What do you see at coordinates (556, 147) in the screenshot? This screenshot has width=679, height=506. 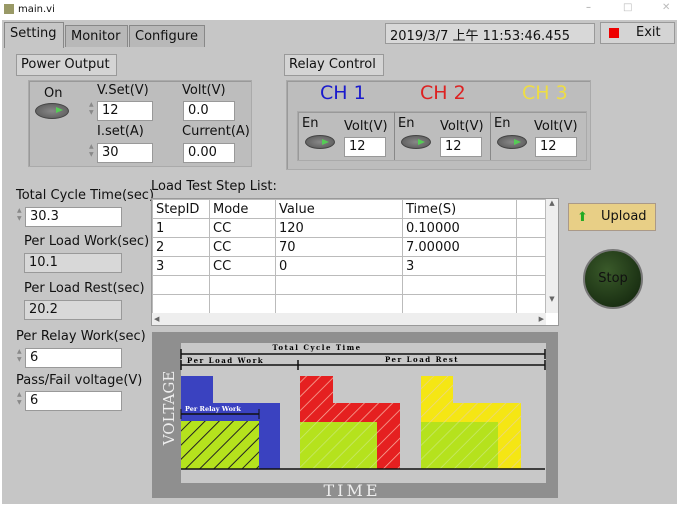 I see `ch3-volt-input: 12` at bounding box center [556, 147].